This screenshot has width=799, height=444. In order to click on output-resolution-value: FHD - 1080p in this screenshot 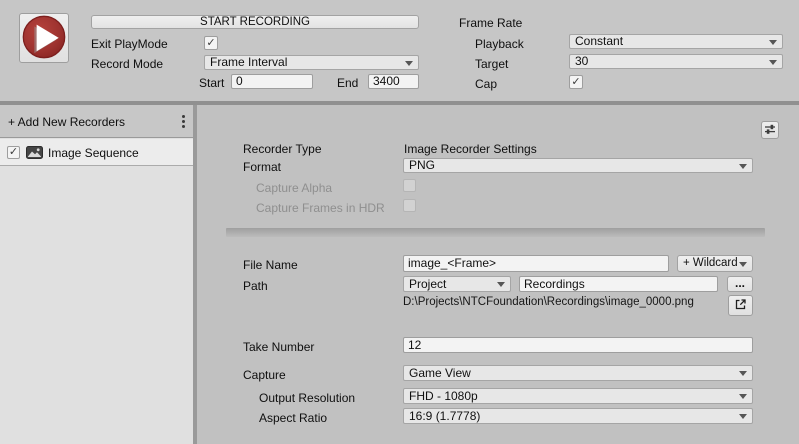, I will do `click(443, 396)`.